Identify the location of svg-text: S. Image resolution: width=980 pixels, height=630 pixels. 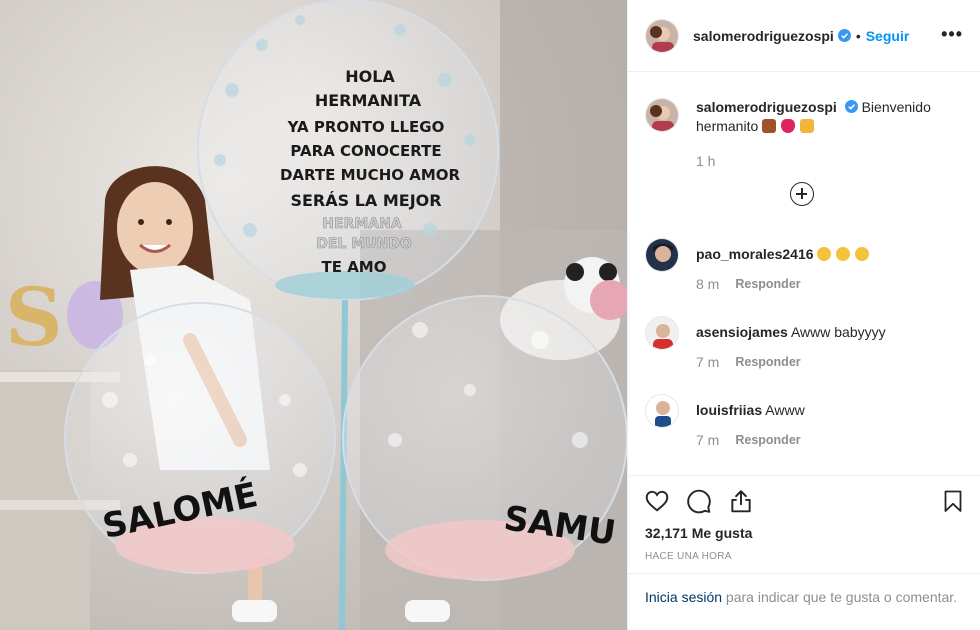
(34, 317).